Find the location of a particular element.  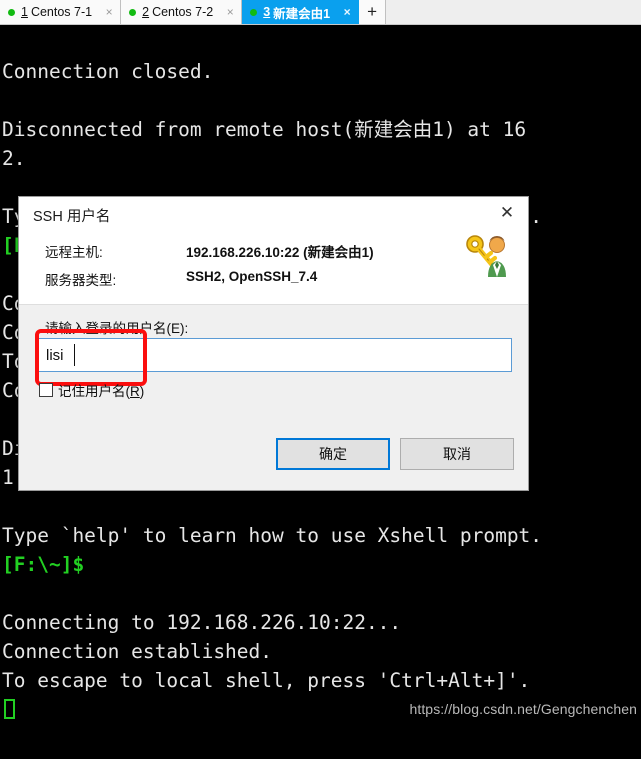

terminal-line: Connection established. is located at coordinates (137, 651).